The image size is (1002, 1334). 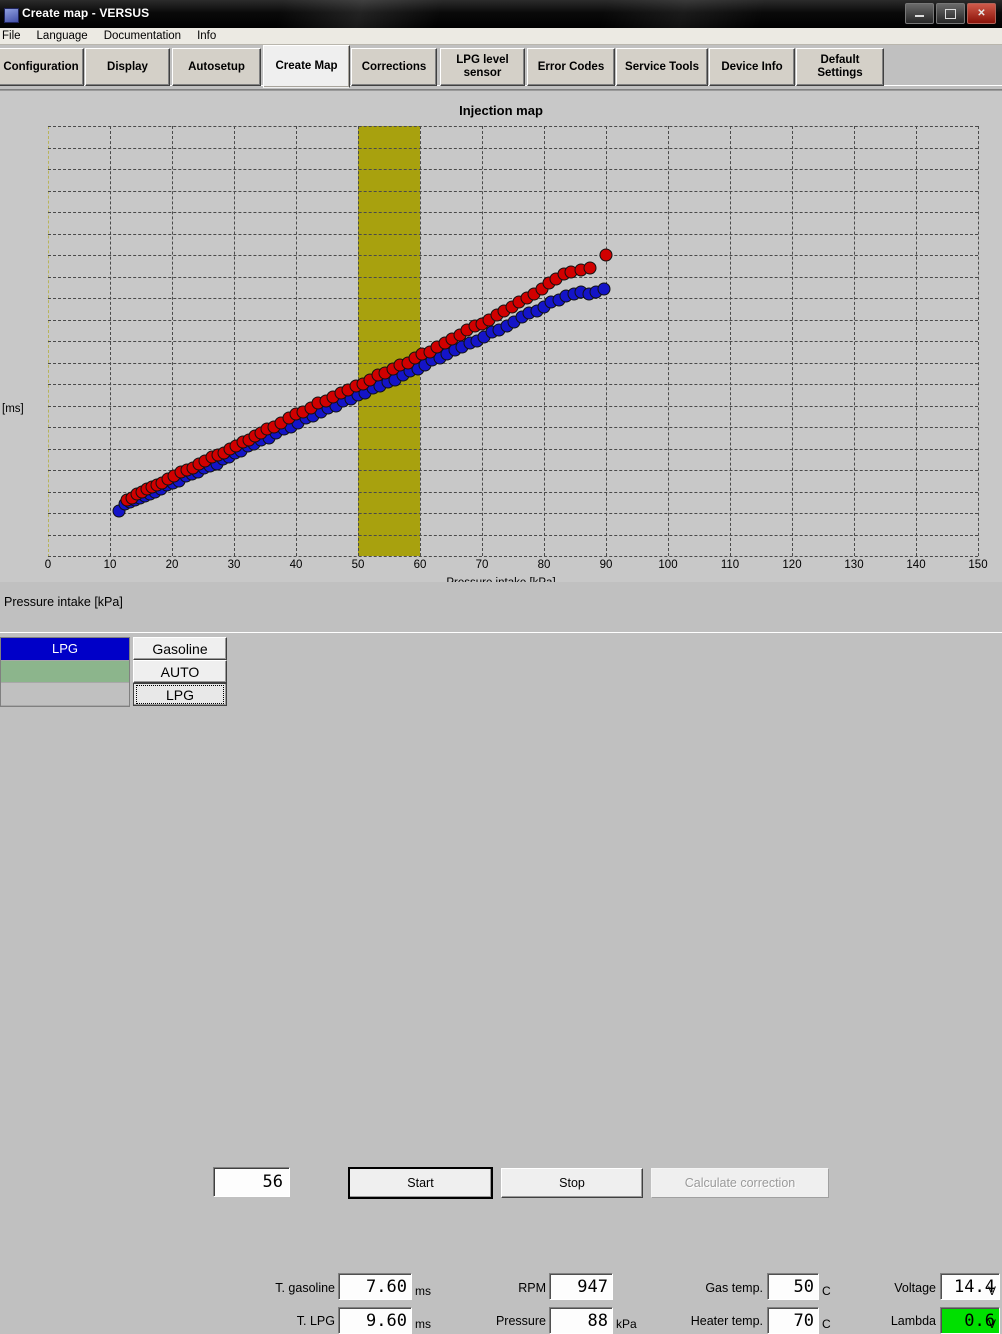 I want to click on menu-item-file: File, so click(x=14, y=36).